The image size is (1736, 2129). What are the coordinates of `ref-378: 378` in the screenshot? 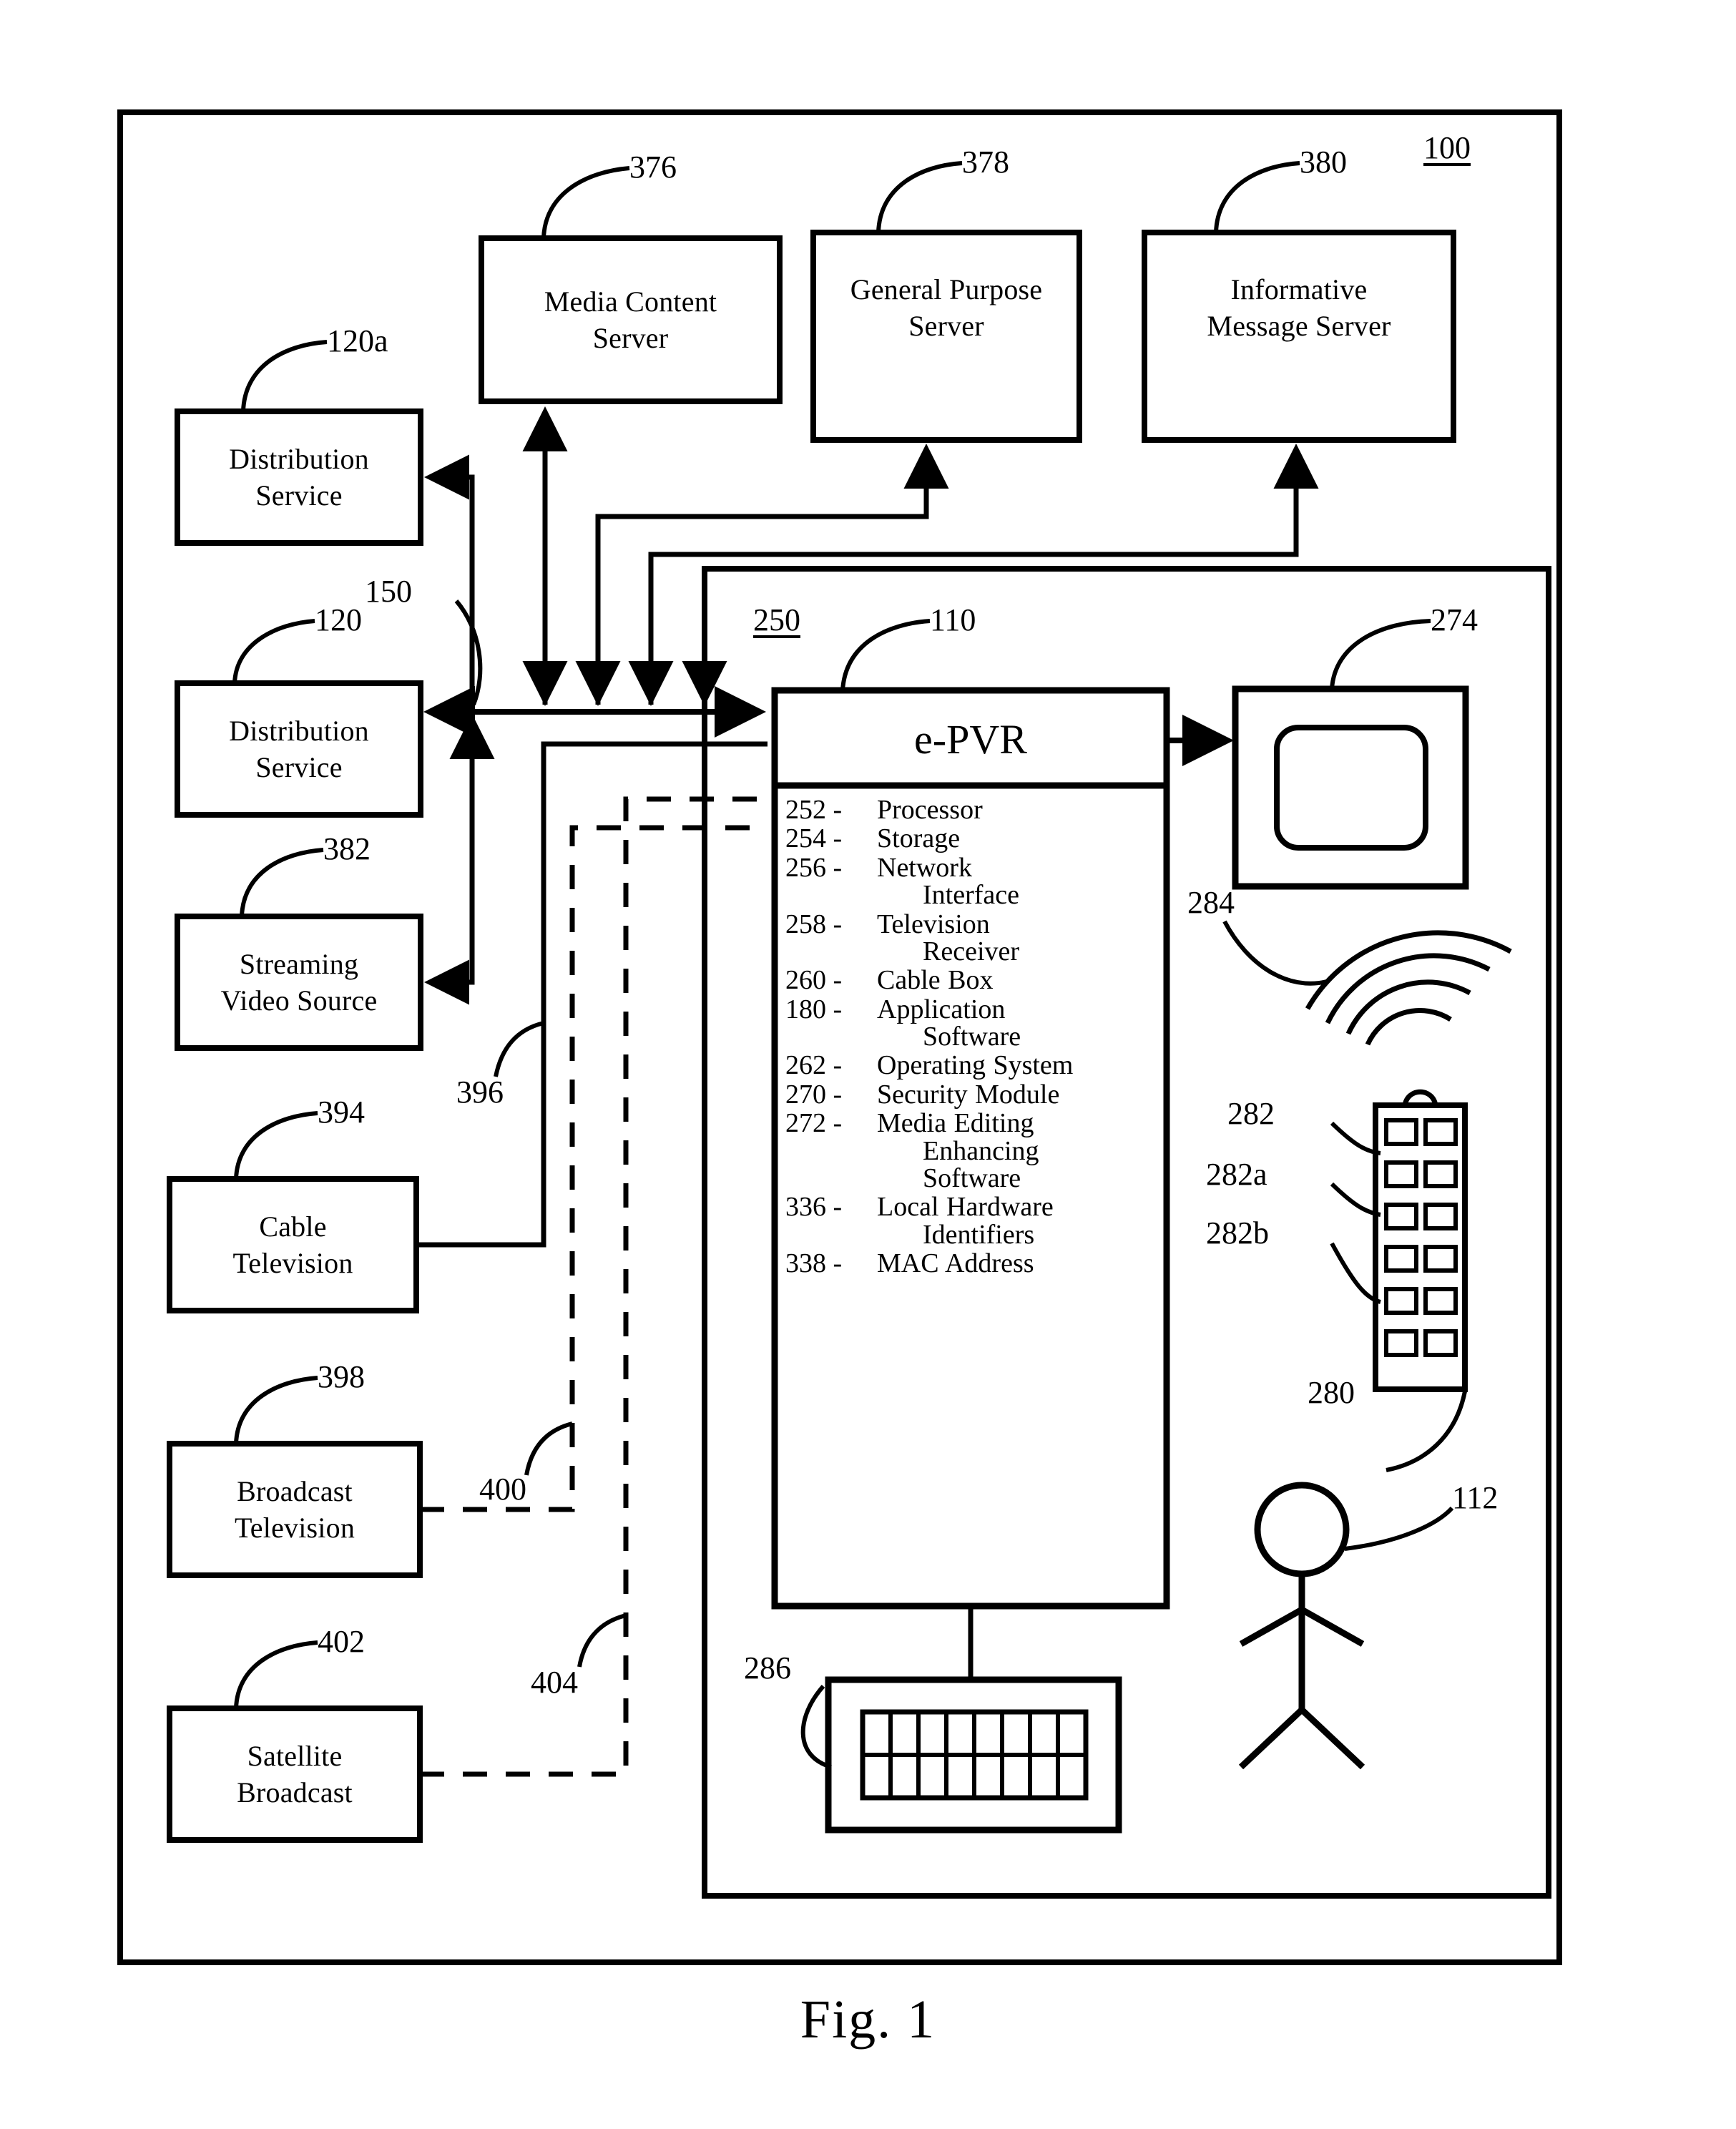 It's located at (985, 162).